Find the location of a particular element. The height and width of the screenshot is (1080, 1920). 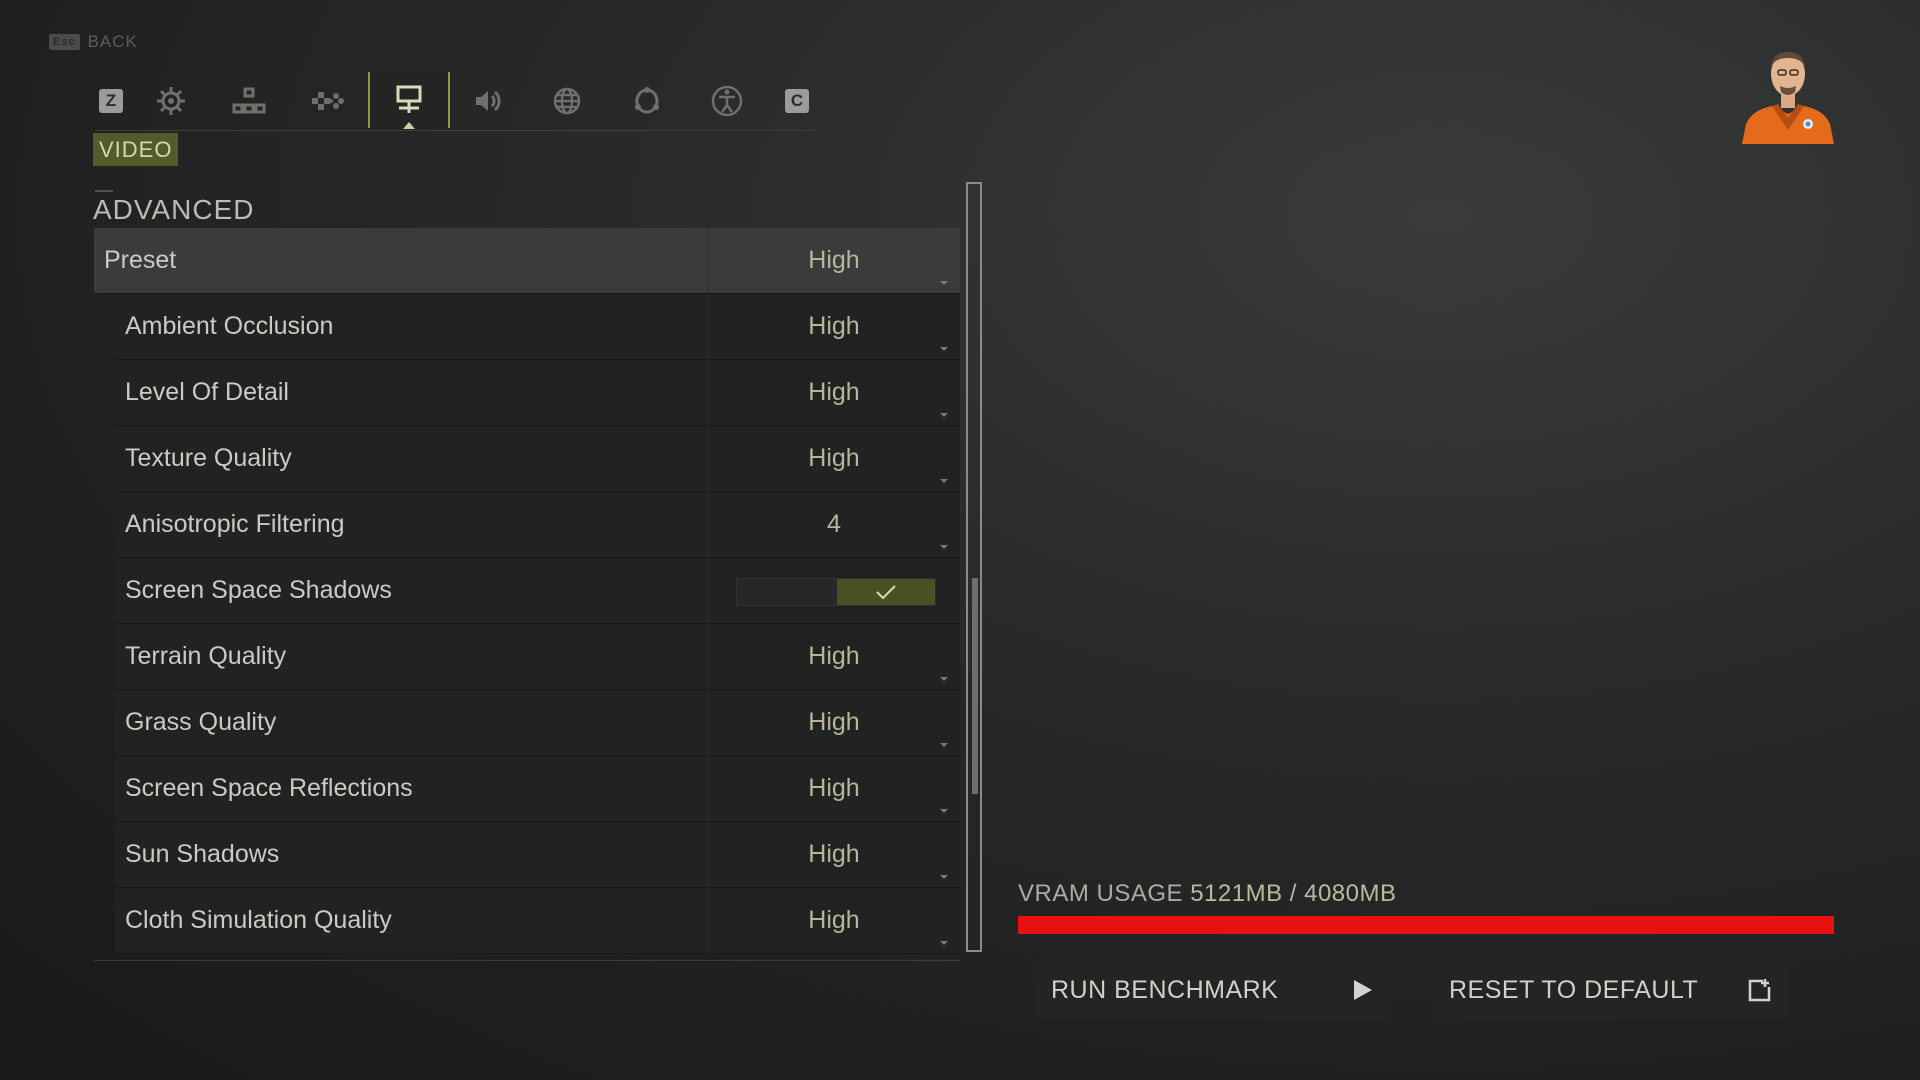

checkmark-icon is located at coordinates (886, 592).